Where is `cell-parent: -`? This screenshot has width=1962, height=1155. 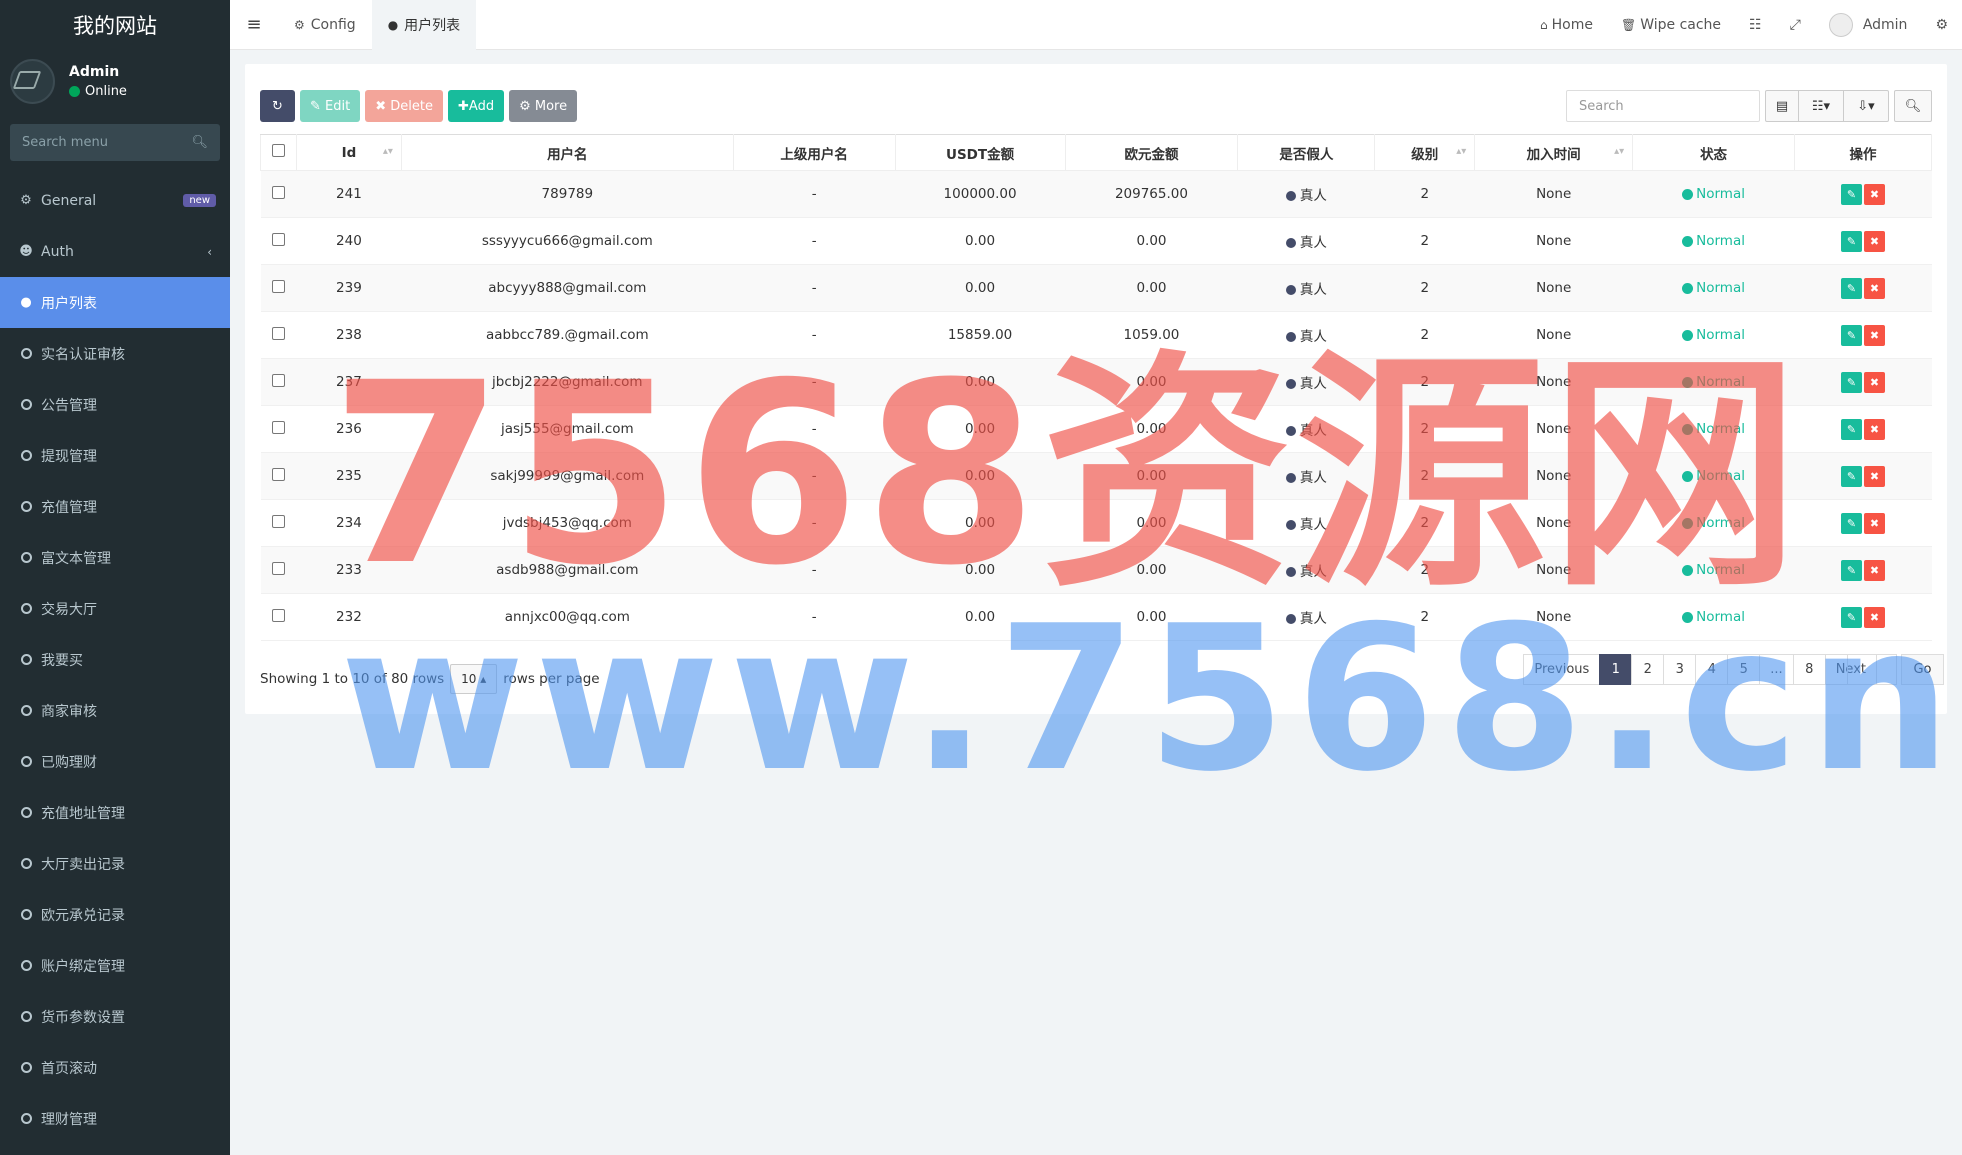
cell-parent: - is located at coordinates (814, 194).